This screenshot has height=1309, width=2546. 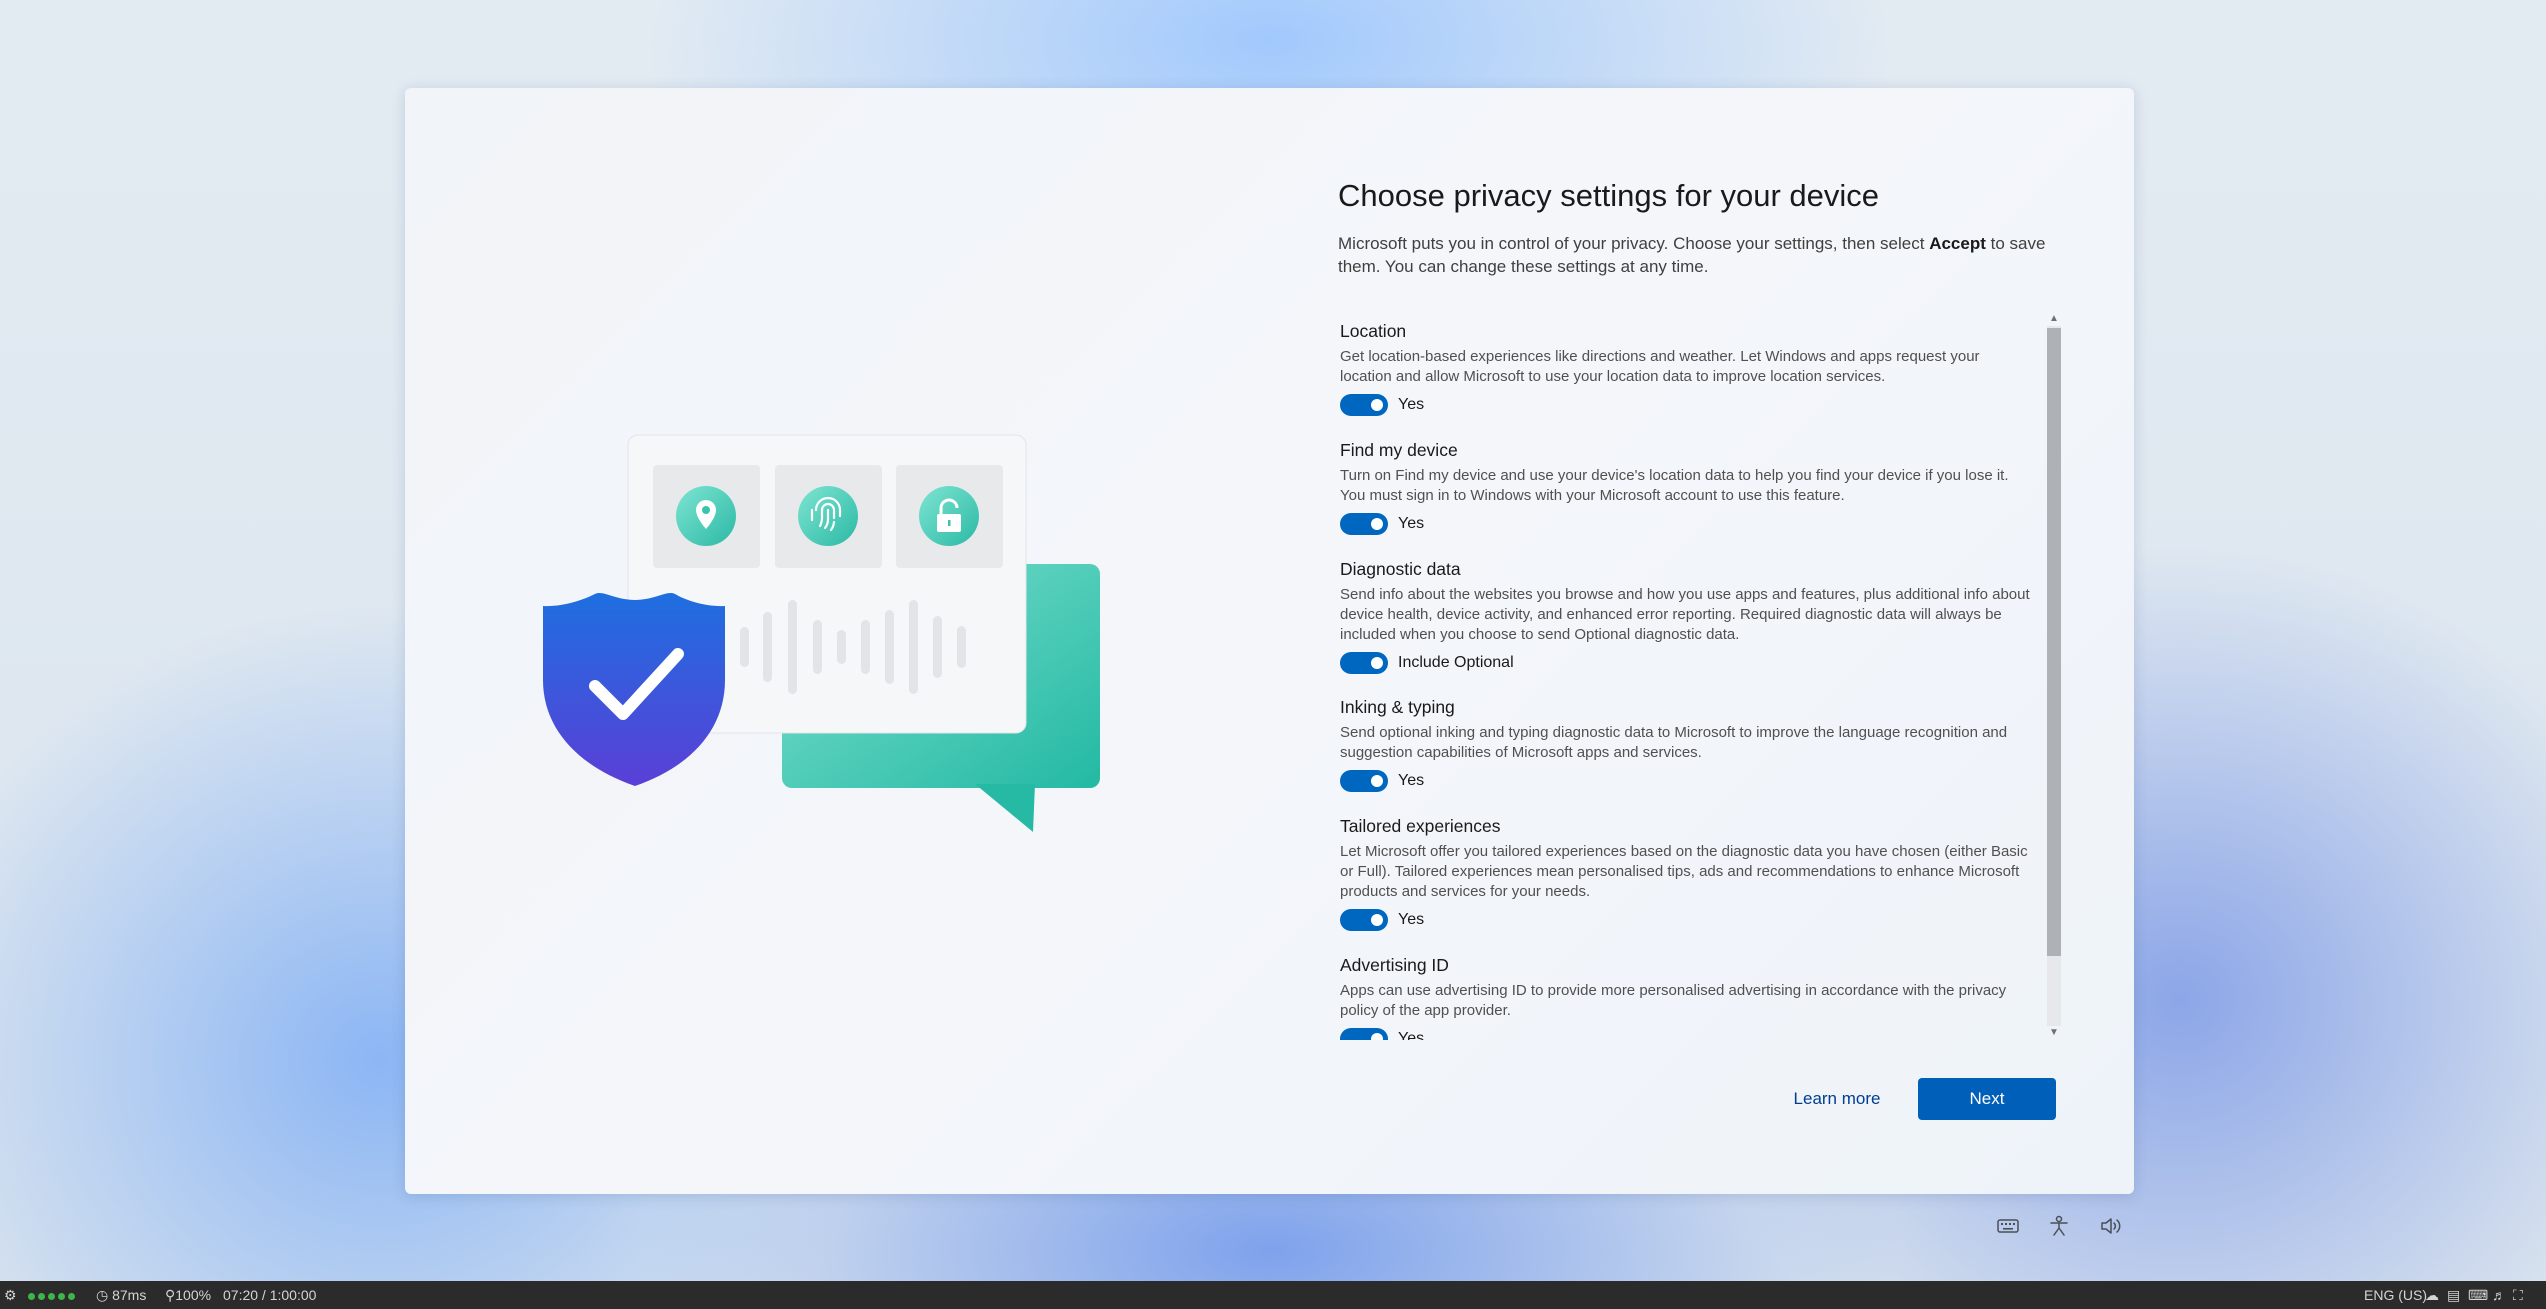 What do you see at coordinates (1364, 920) in the screenshot?
I see `tailored-experiences-toggle` at bounding box center [1364, 920].